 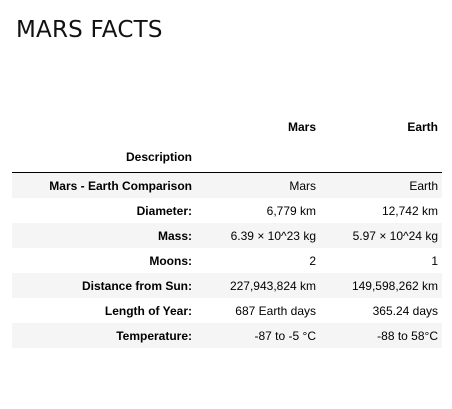 I want to click on table-row: Mars - Earth Comparison Mars Earth, so click(x=227, y=185).